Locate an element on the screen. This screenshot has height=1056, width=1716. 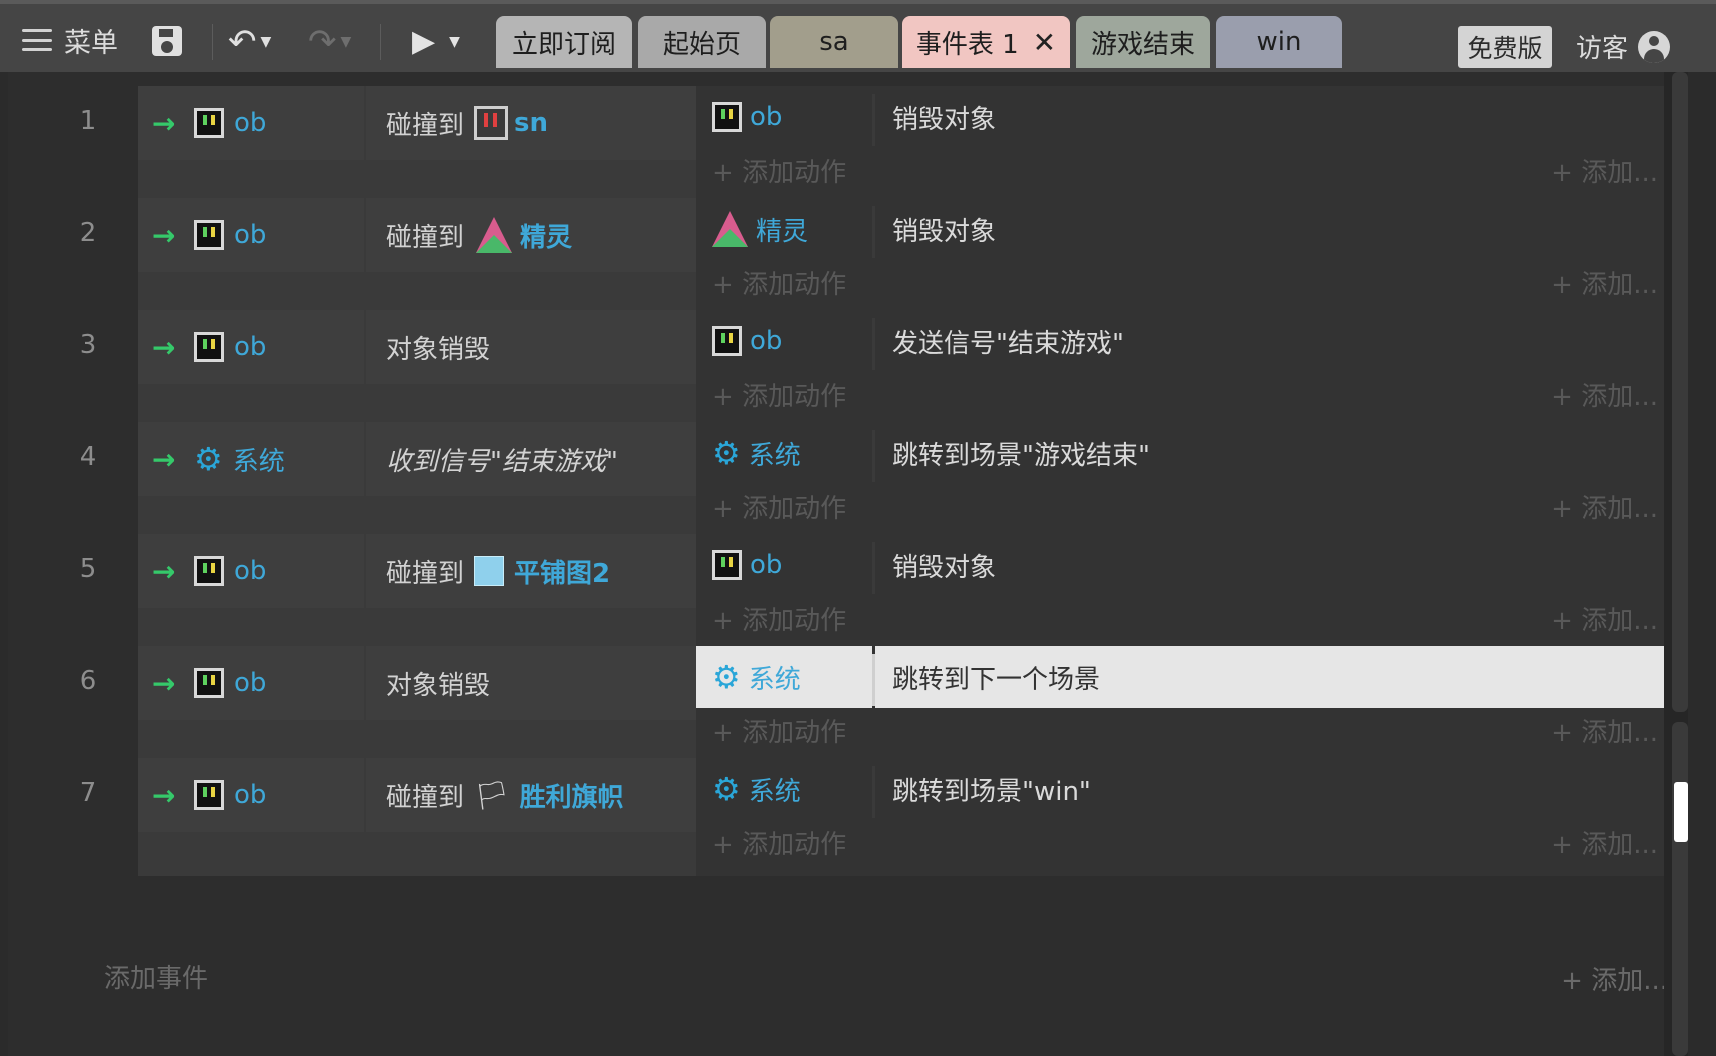
event-row-4: → ⚙ 系统 收到信号"结束游戏" is located at coordinates (417, 481).